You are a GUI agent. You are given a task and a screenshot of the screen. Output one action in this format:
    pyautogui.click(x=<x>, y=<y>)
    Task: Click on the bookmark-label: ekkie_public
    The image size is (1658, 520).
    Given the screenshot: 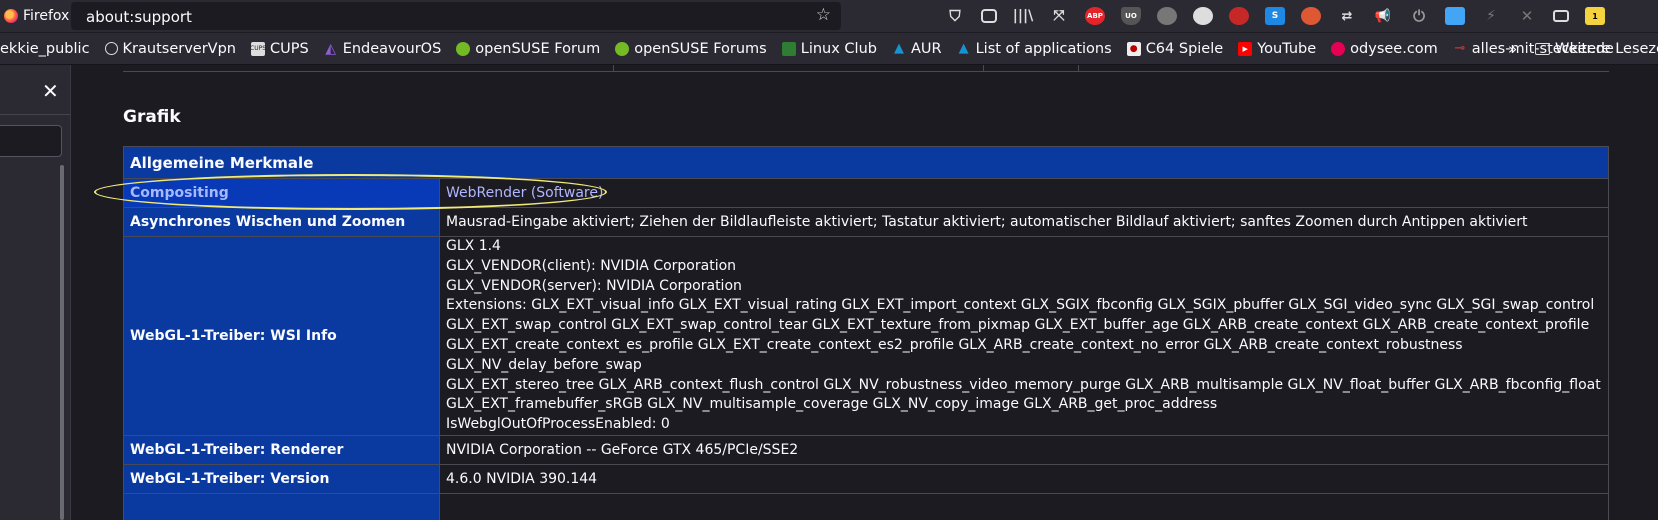 What is the action you would take?
    pyautogui.click(x=45, y=48)
    